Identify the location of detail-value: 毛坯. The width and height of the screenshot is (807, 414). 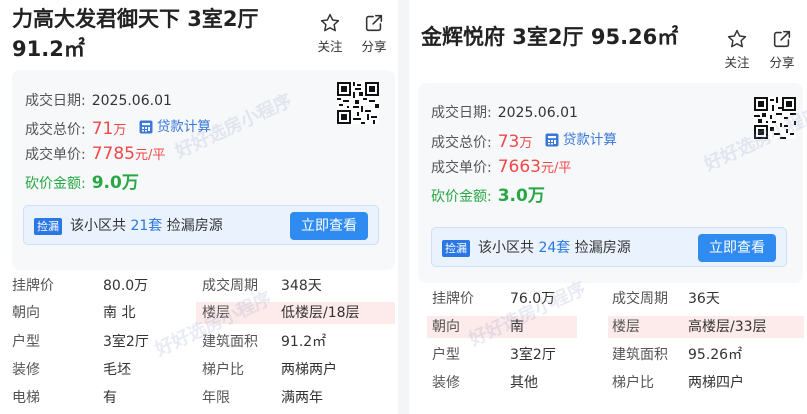
(117, 370).